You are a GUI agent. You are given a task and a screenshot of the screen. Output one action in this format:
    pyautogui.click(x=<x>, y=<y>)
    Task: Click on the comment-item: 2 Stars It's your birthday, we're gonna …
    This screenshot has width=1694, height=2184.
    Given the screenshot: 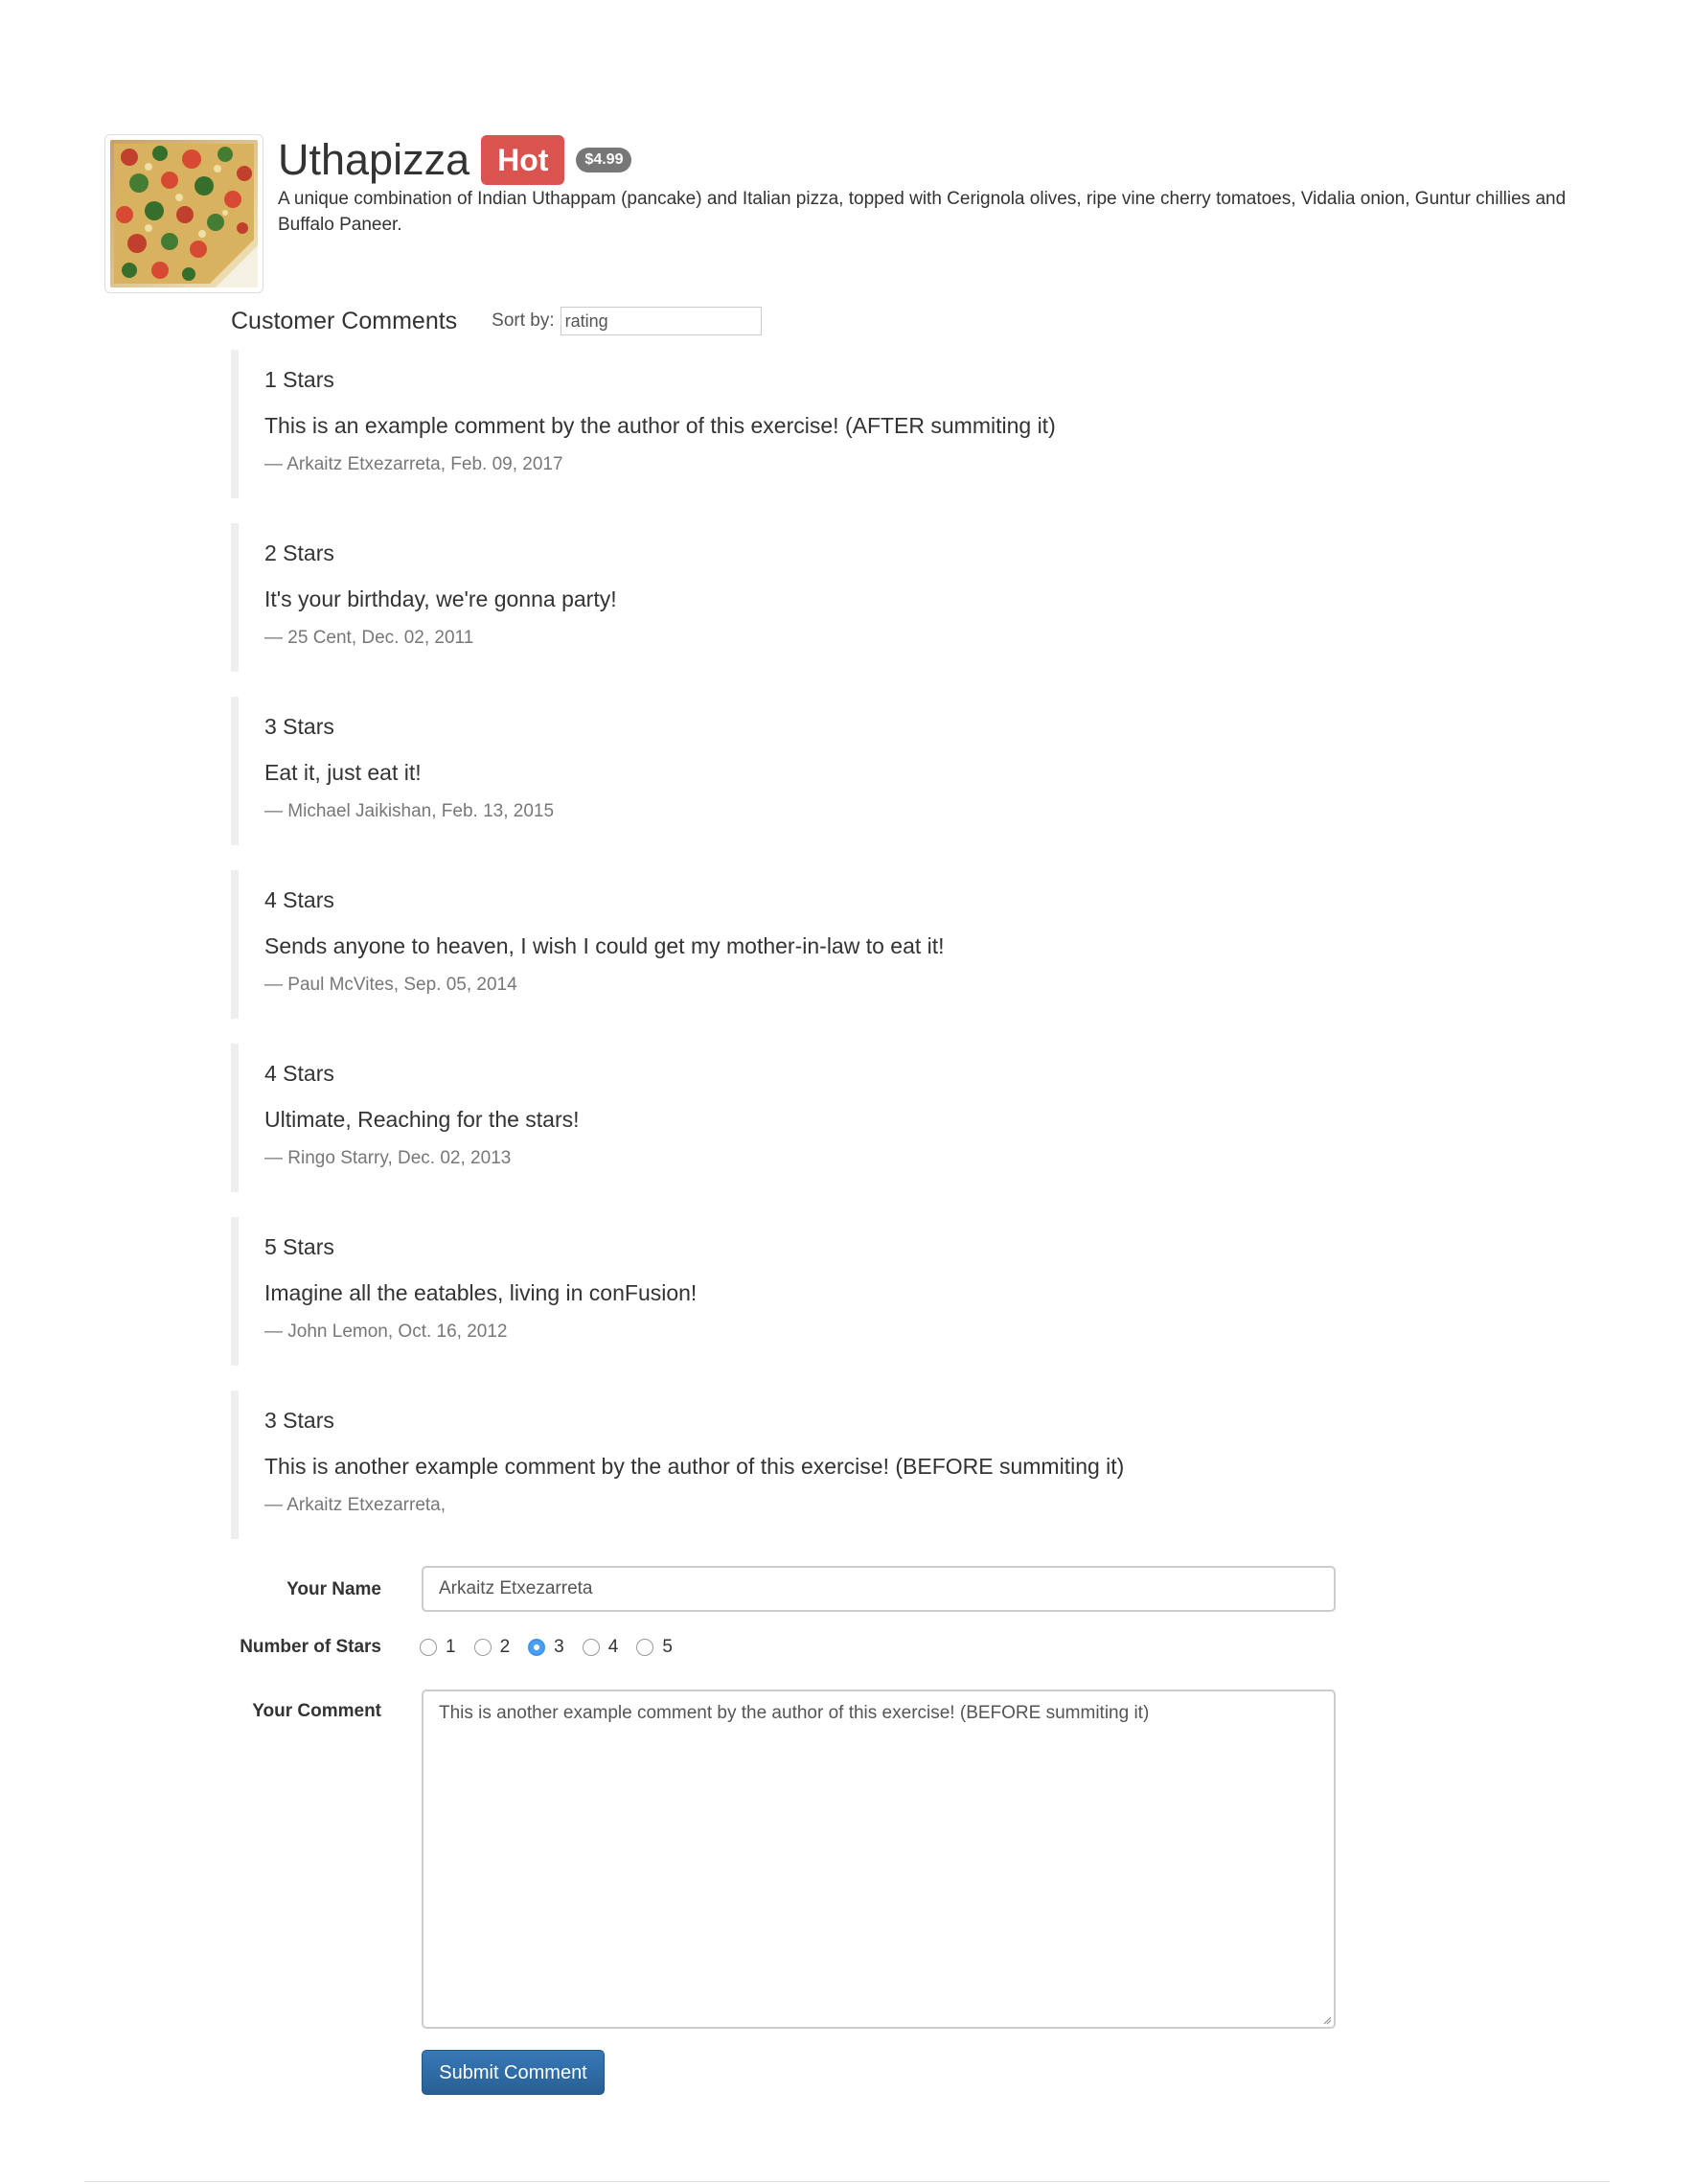 What is the action you would take?
    pyautogui.click(x=806, y=597)
    